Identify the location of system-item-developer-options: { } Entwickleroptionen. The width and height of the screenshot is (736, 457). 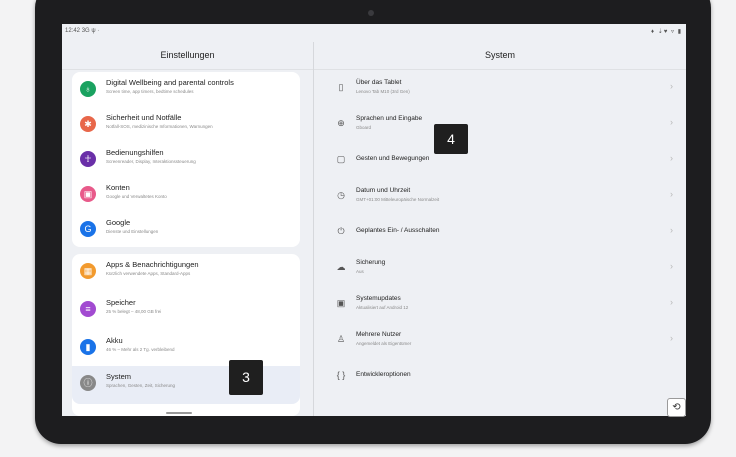
(500, 375).